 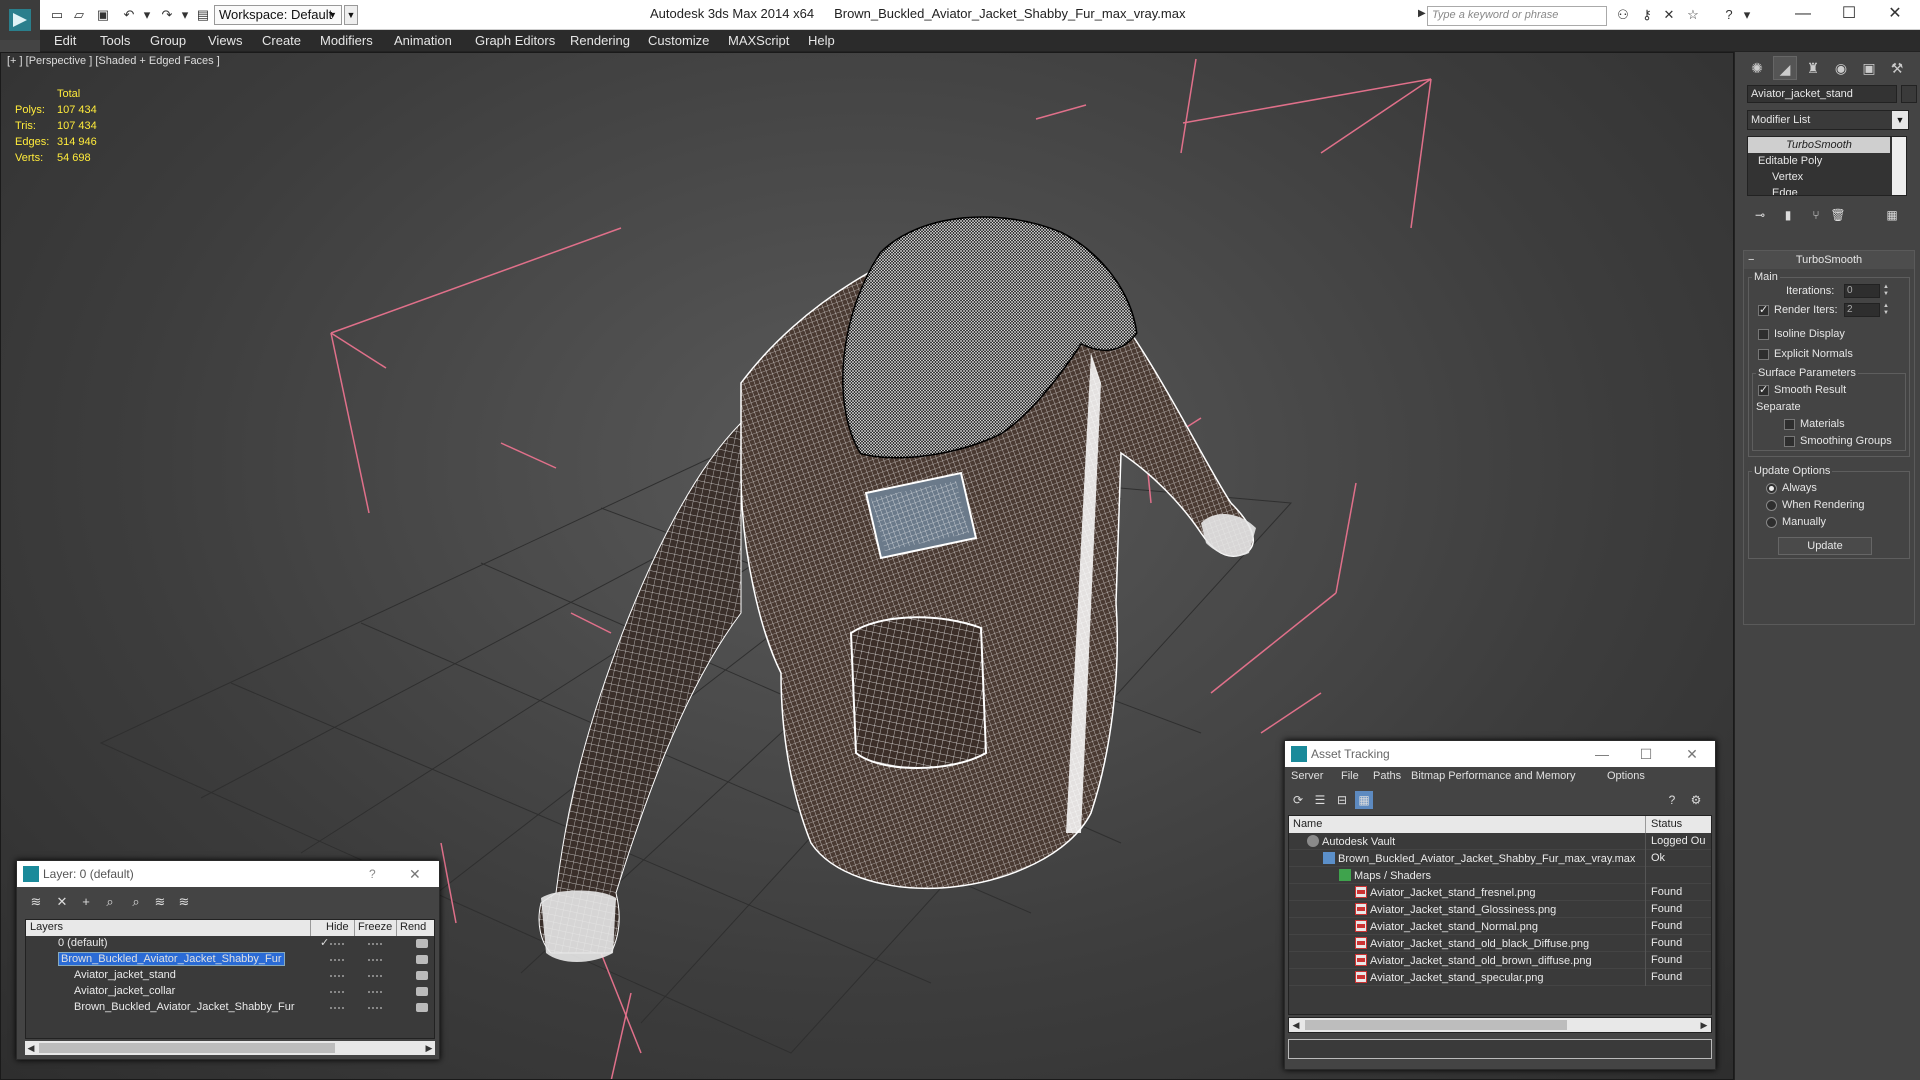 I want to click on column-name: Name, so click(x=1307, y=824).